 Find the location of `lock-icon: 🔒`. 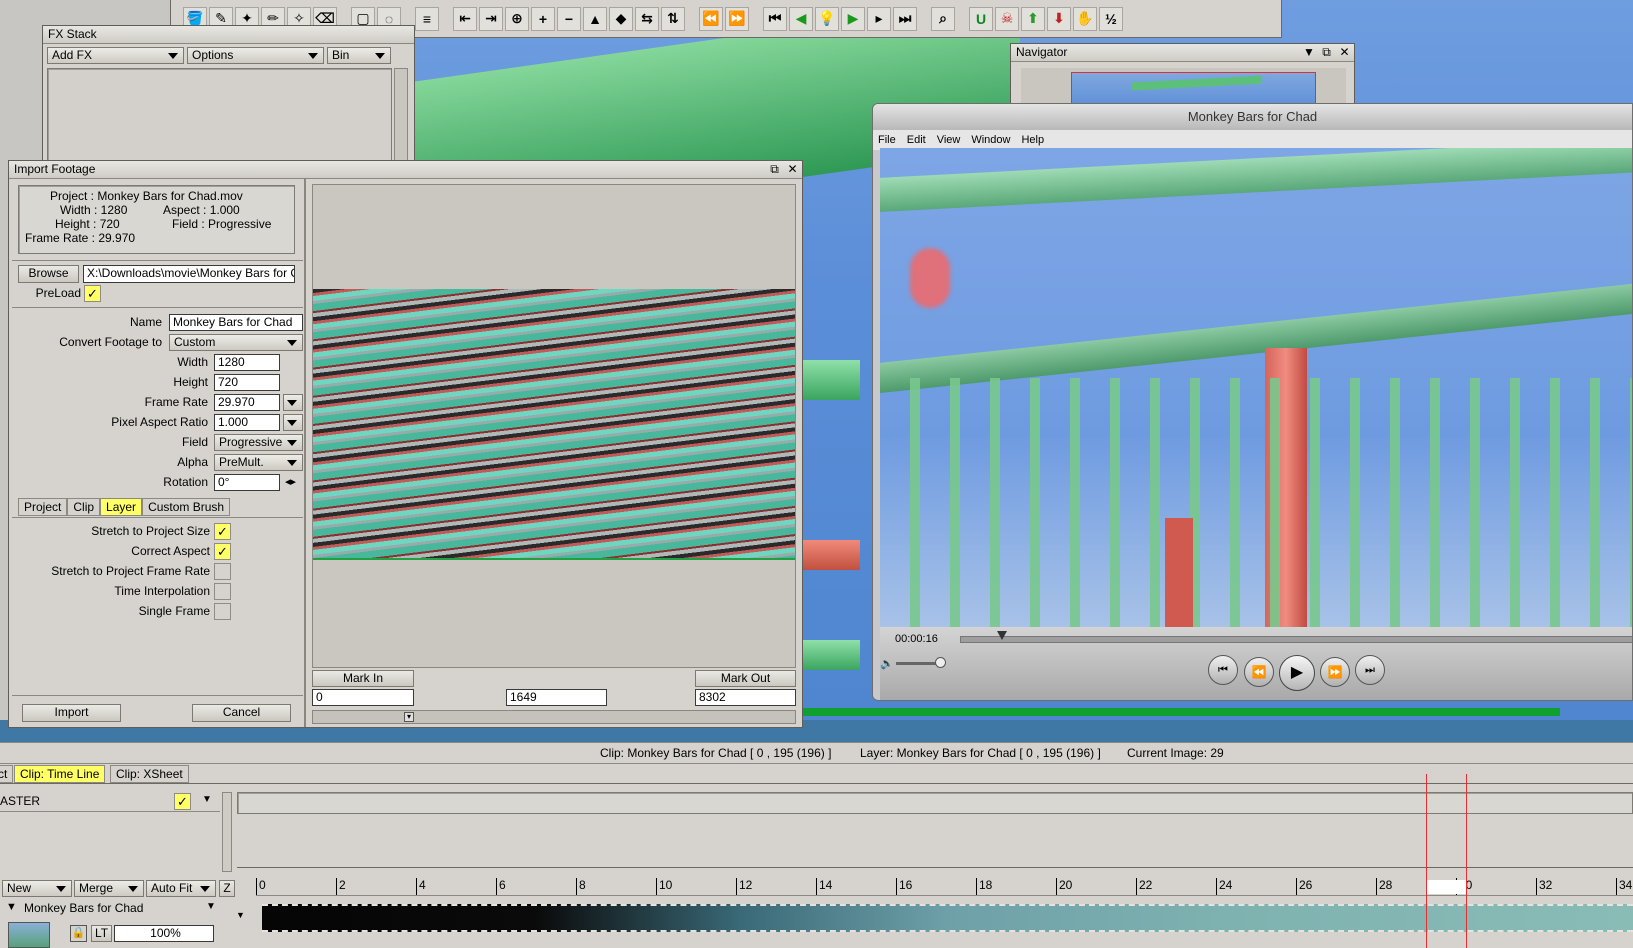

lock-icon: 🔒 is located at coordinates (78, 933).